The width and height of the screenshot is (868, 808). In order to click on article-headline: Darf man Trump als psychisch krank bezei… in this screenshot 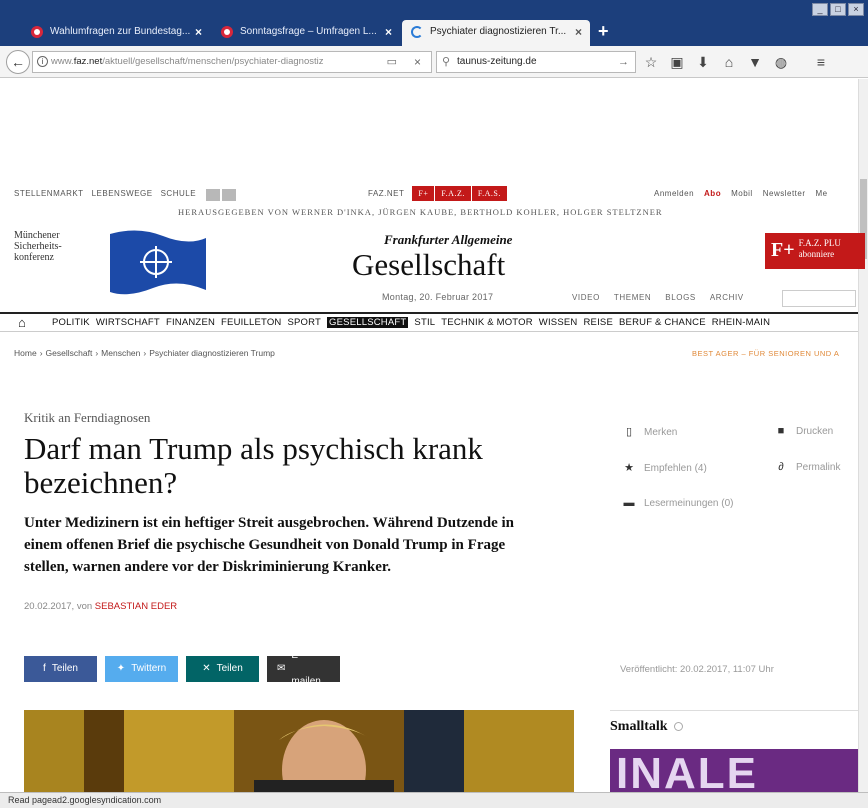, I will do `click(253, 465)`.